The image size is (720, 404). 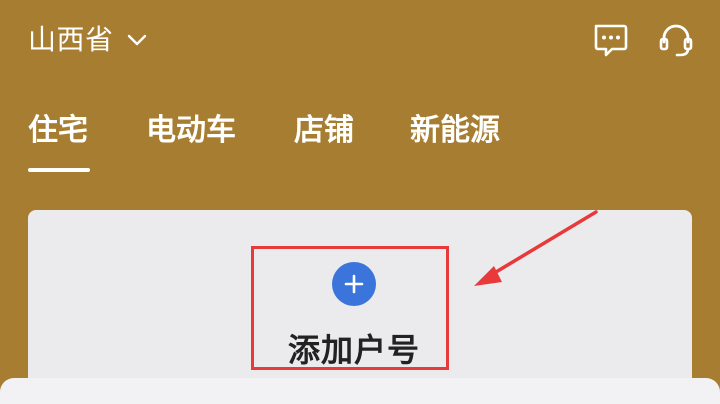 I want to click on region-label: 山西省, so click(x=71, y=39).